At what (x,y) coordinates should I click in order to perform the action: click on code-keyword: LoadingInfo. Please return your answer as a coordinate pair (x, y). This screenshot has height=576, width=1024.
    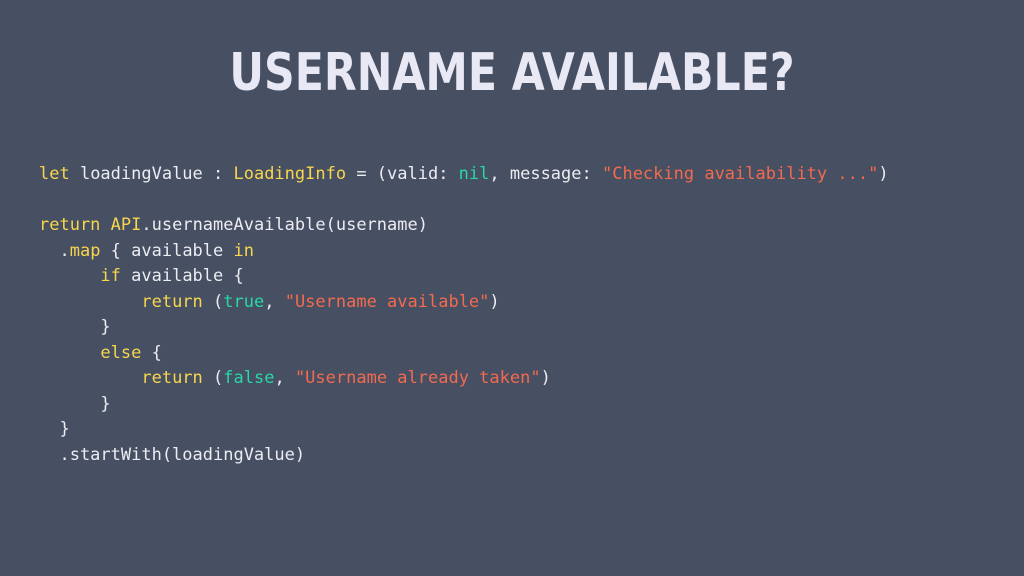
    Looking at the image, I should click on (290, 174).